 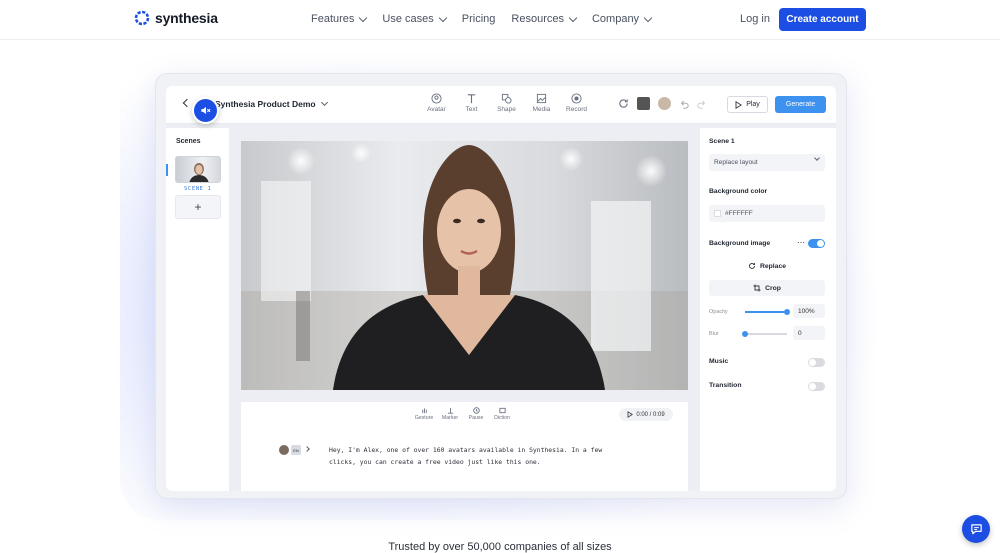 What do you see at coordinates (623, 103) in the screenshot?
I see `refresh-icon` at bounding box center [623, 103].